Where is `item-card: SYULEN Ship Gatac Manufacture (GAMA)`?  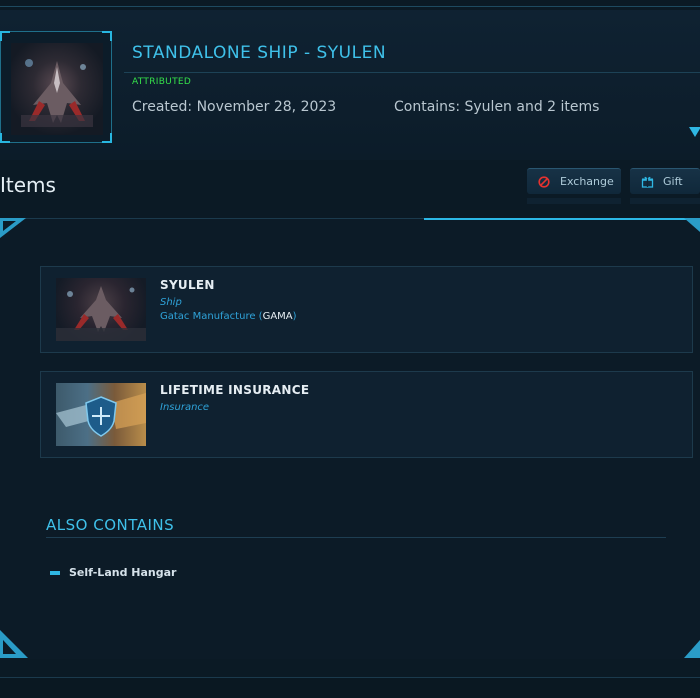
item-card: SYULEN Ship Gatac Manufacture (GAMA) is located at coordinates (366, 309).